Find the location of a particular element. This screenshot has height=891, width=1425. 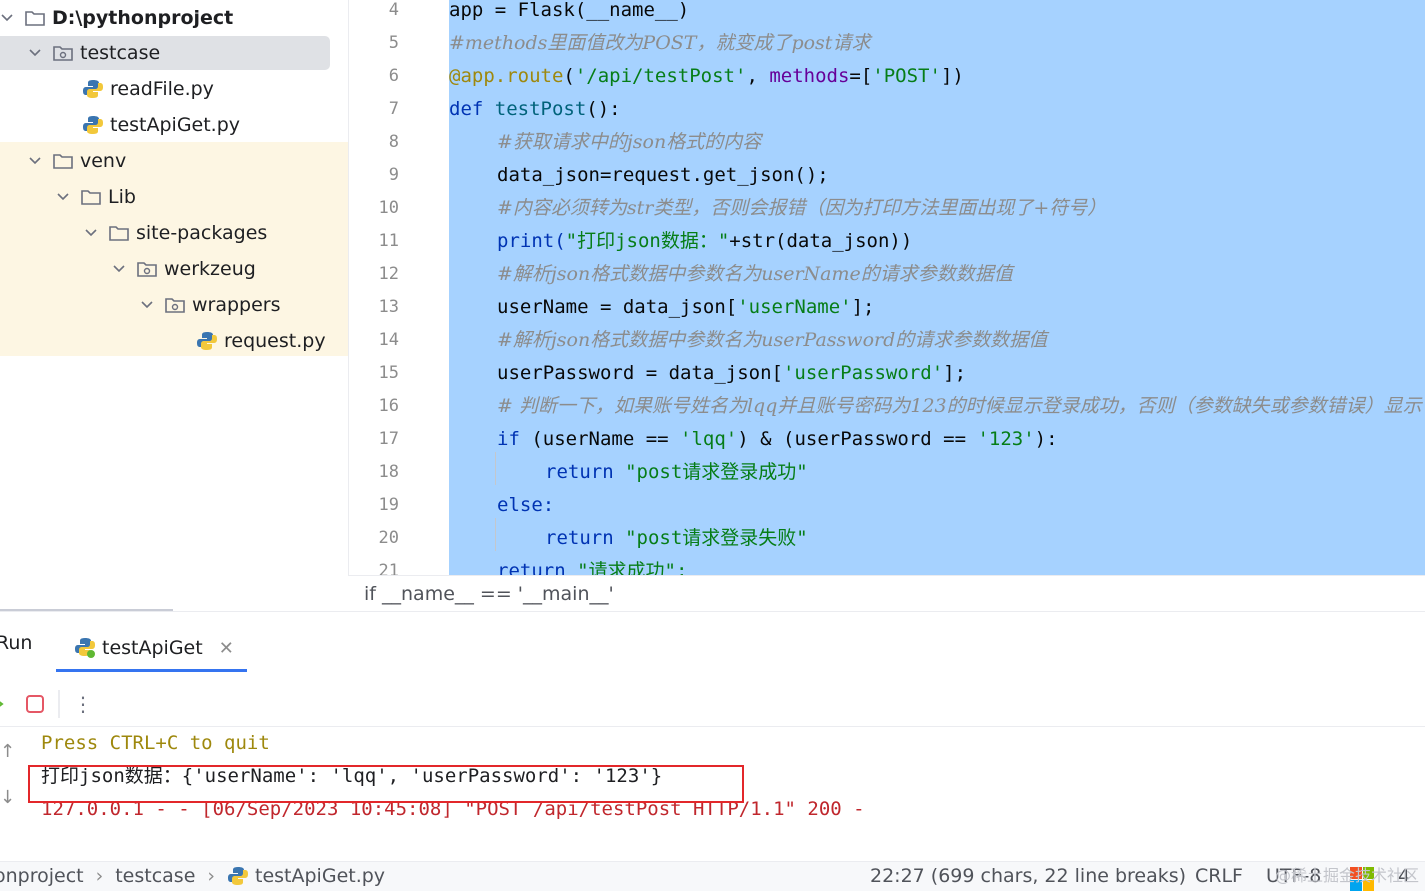

code-line-21: return "请求成功"; is located at coordinates (568, 565).